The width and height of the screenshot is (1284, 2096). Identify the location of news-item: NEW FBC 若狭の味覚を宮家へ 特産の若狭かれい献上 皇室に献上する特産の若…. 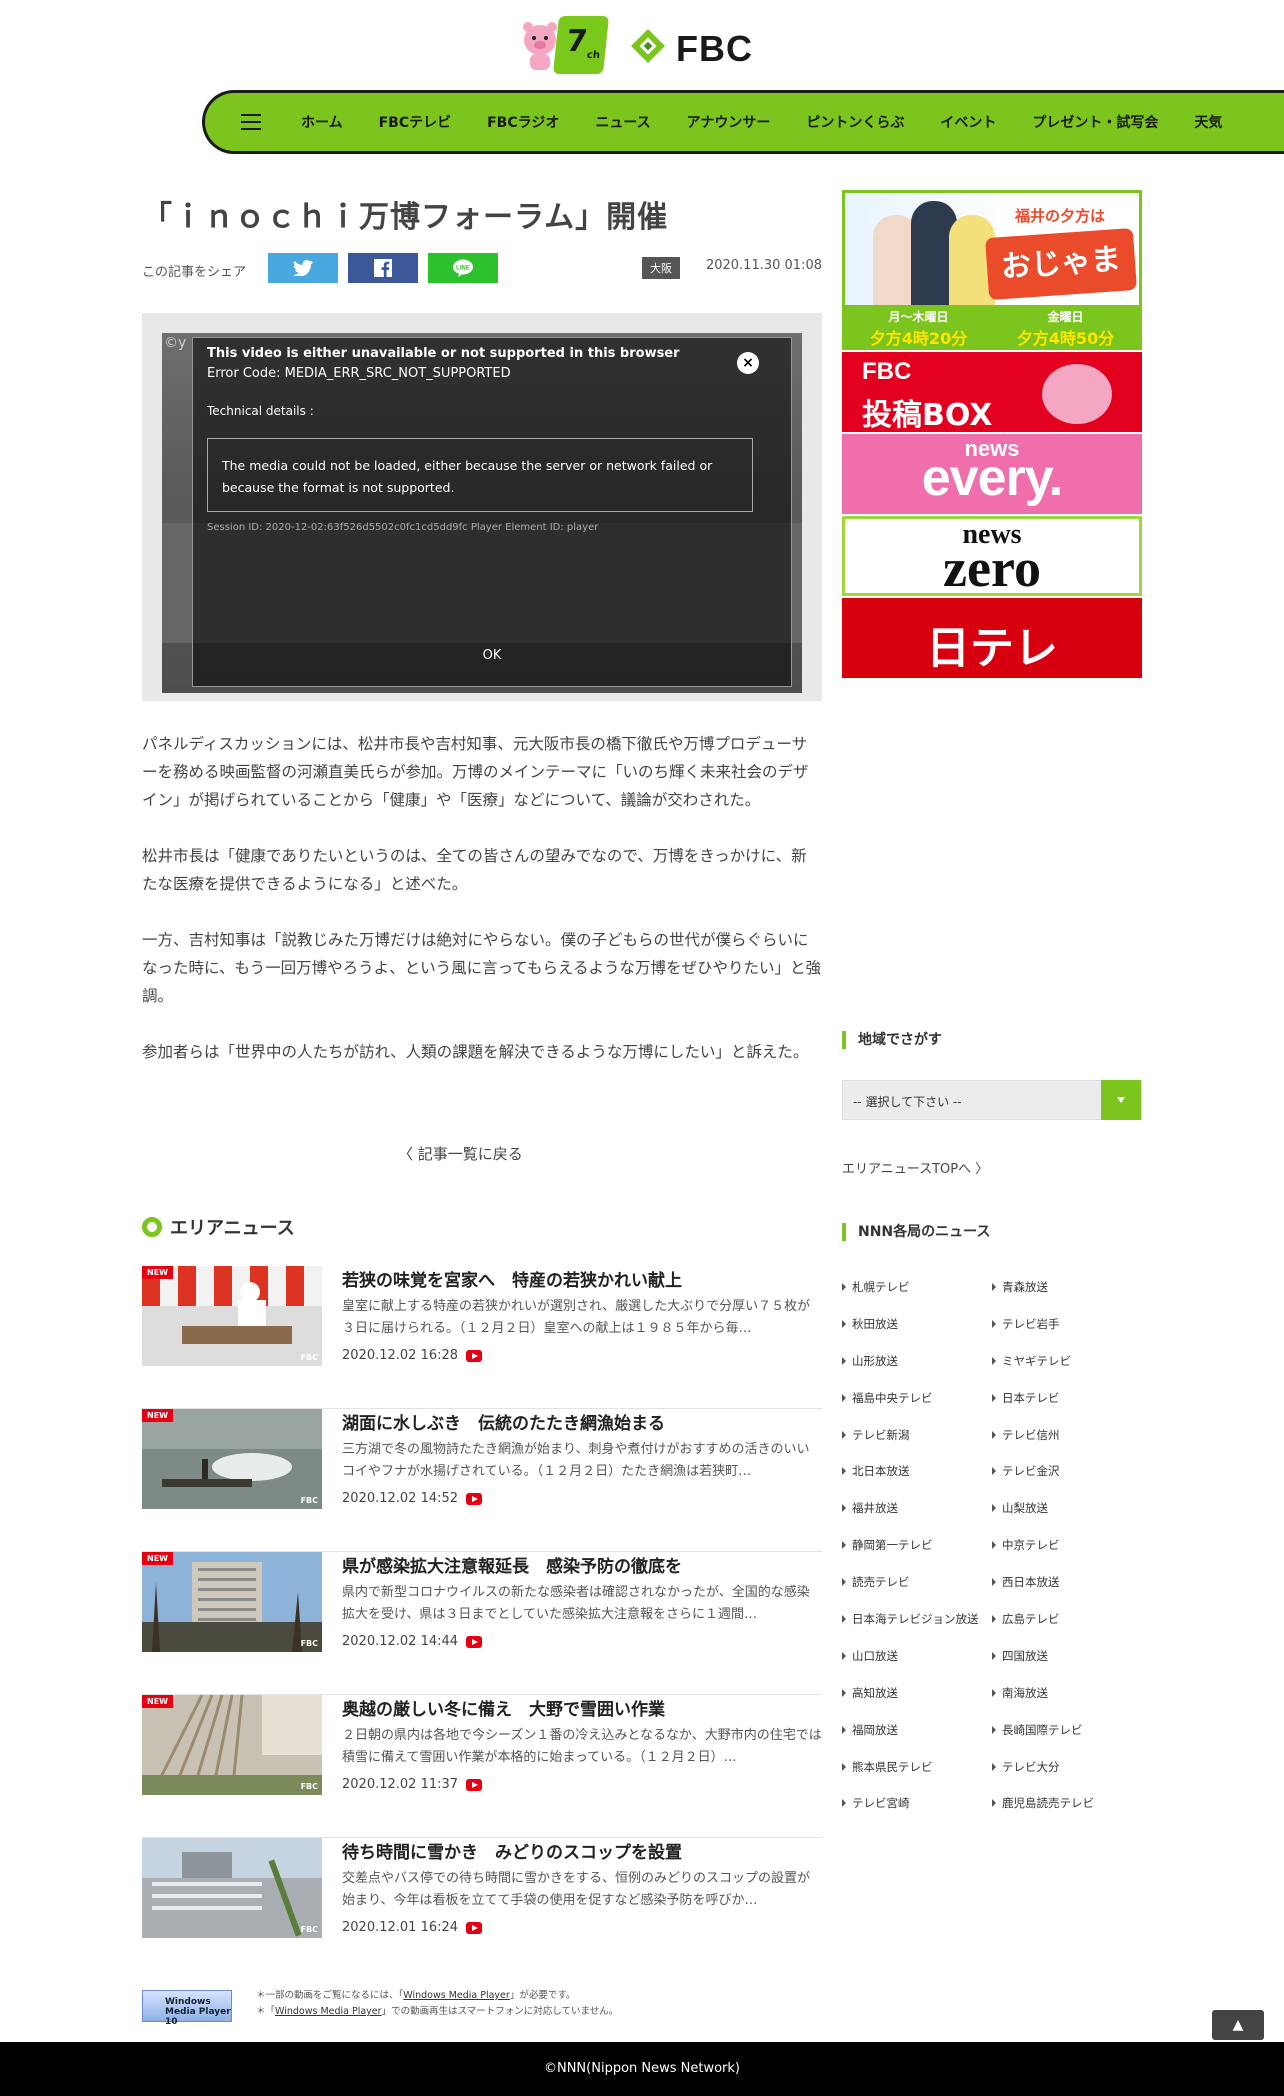
(482, 1337).